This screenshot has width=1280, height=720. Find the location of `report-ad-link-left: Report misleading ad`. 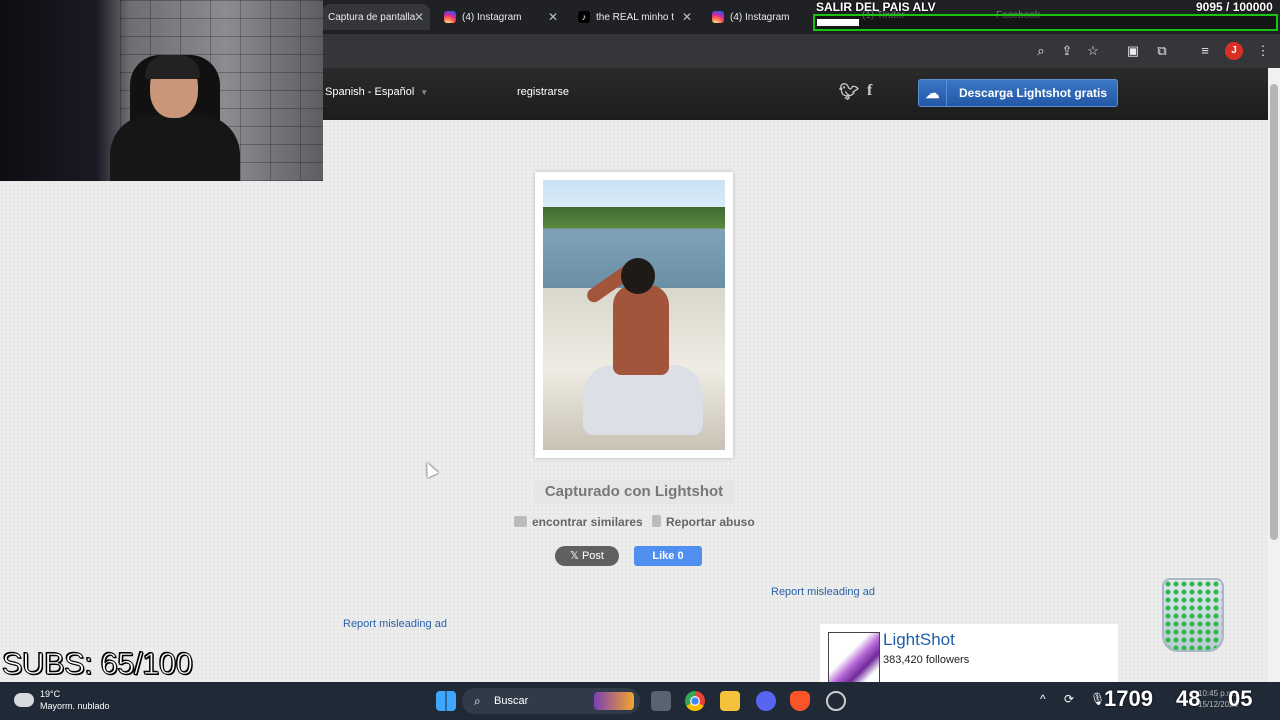

report-ad-link-left: Report misleading ad is located at coordinates (395, 624).